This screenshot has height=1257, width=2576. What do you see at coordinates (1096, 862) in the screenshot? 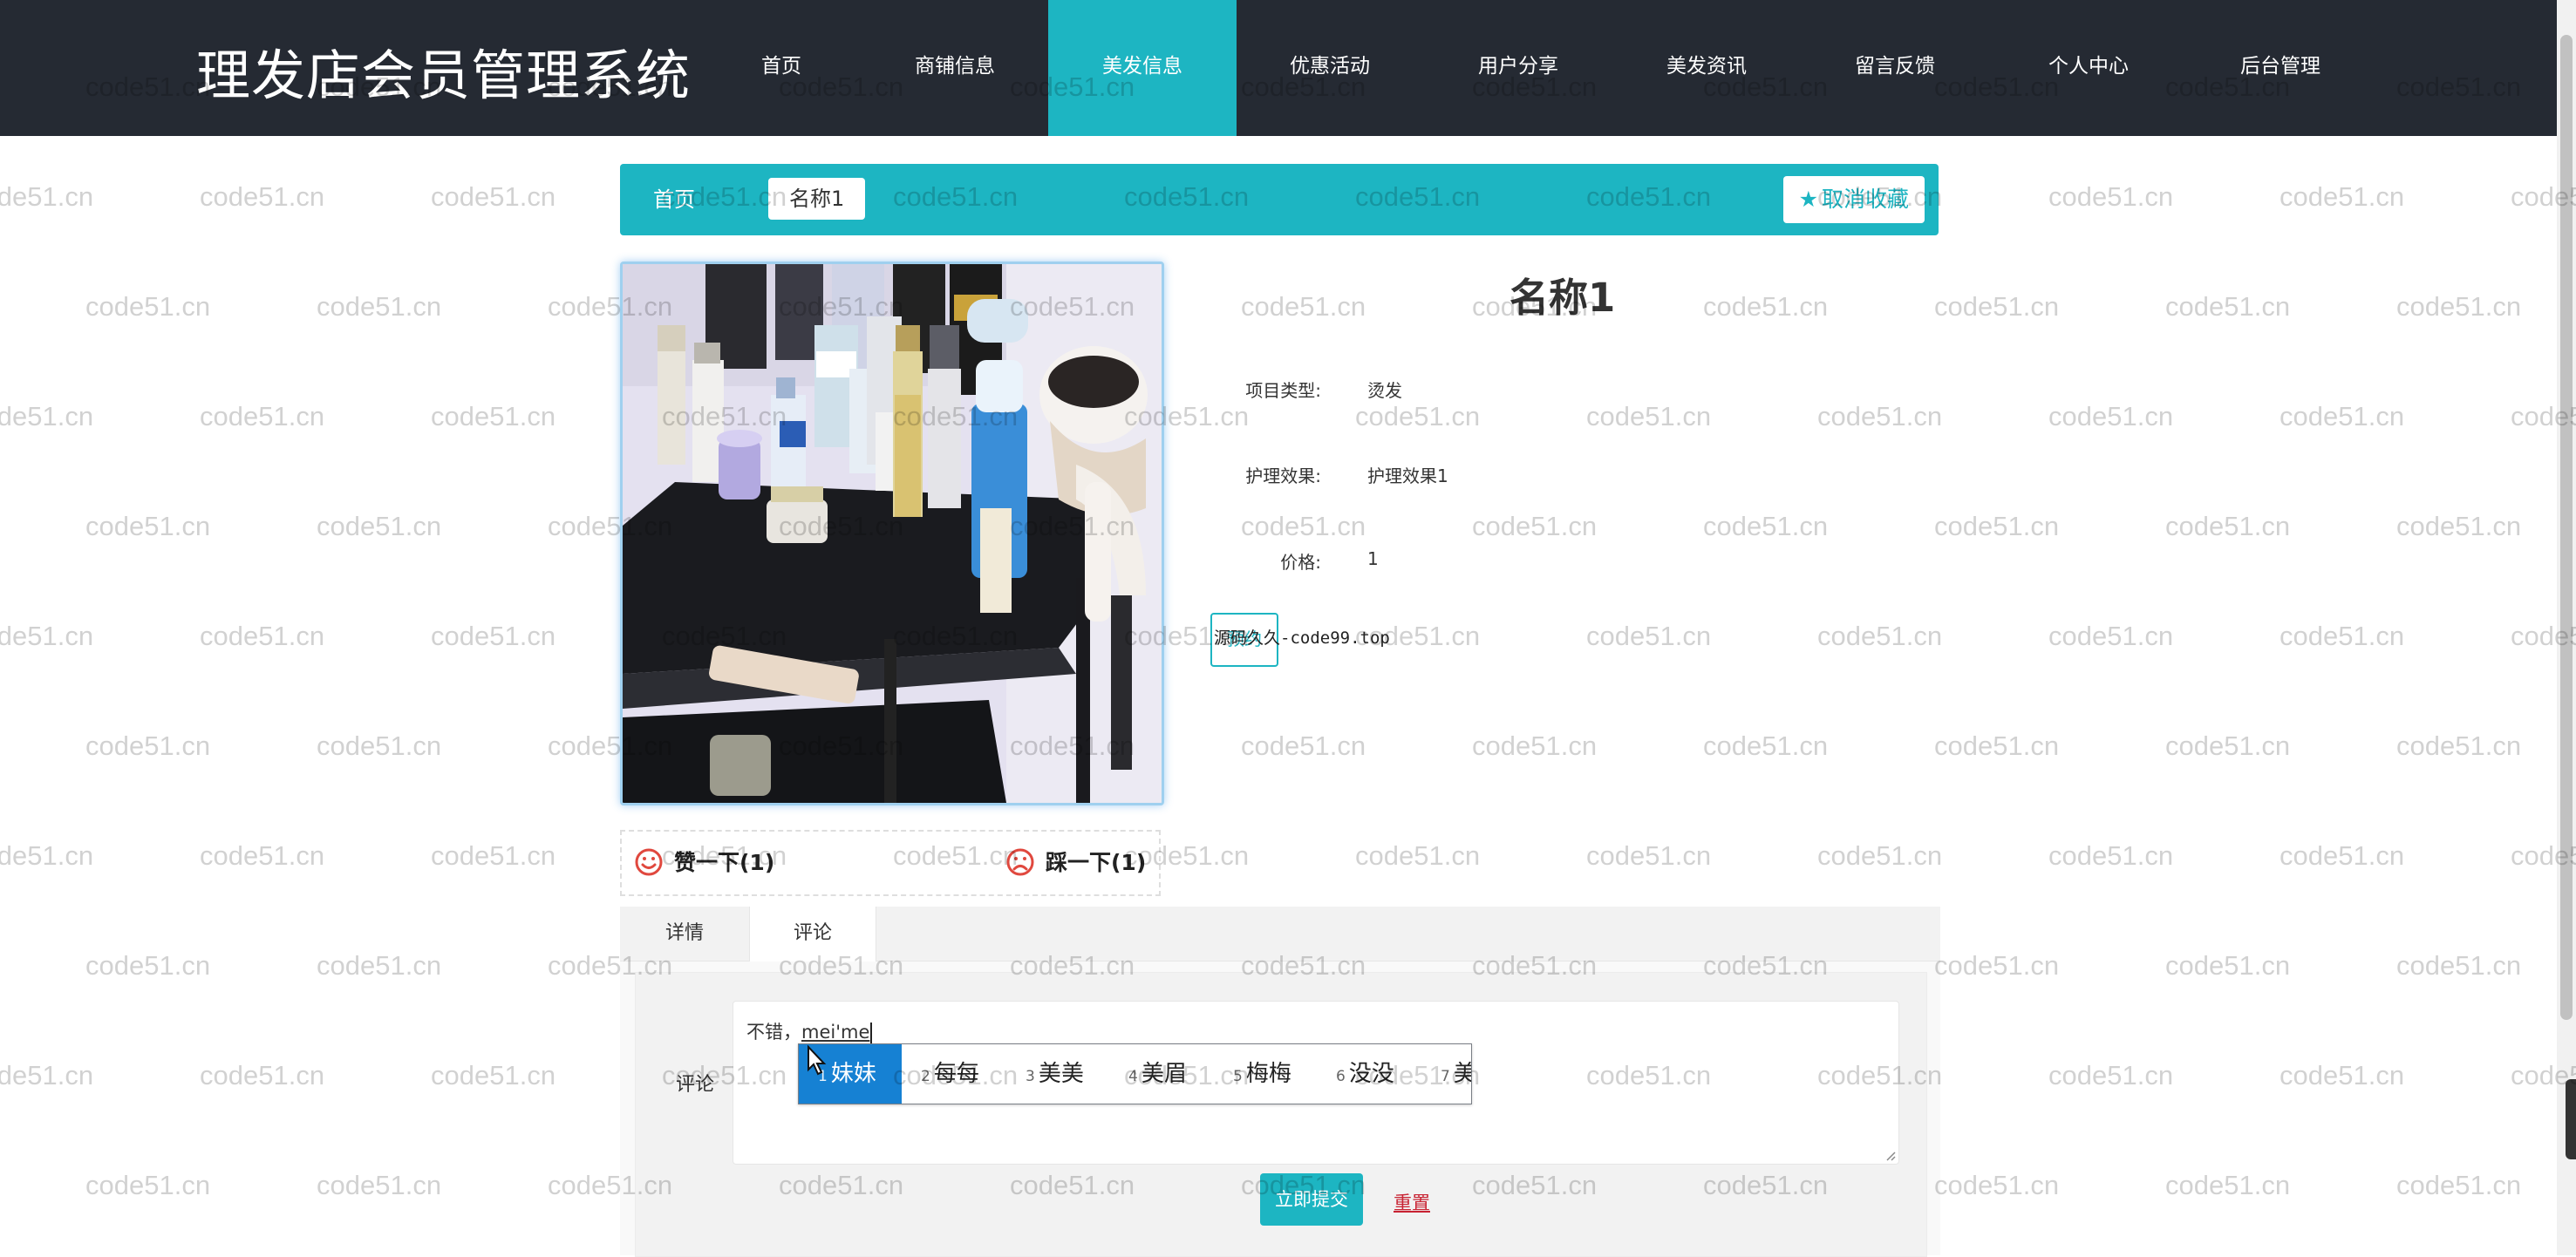
I see `dislike-label: 踩一下(1)` at bounding box center [1096, 862].